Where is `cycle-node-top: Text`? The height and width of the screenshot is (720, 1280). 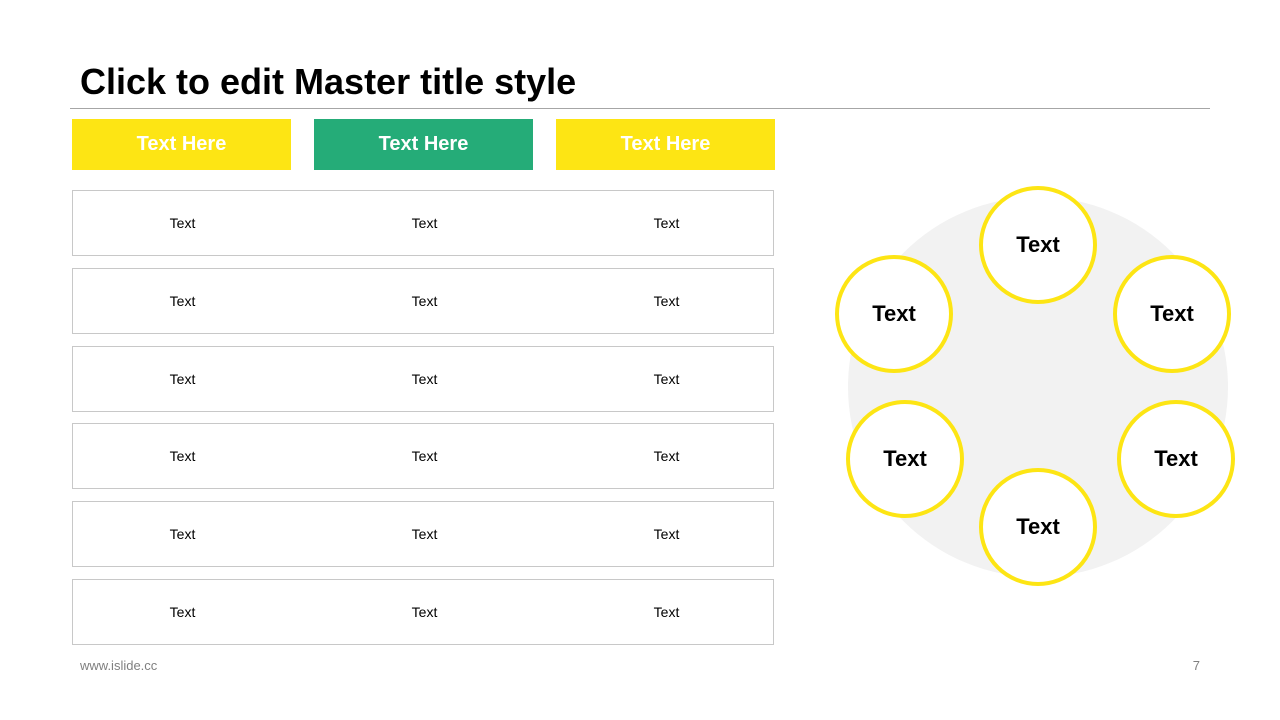 cycle-node-top: Text is located at coordinates (1038, 245).